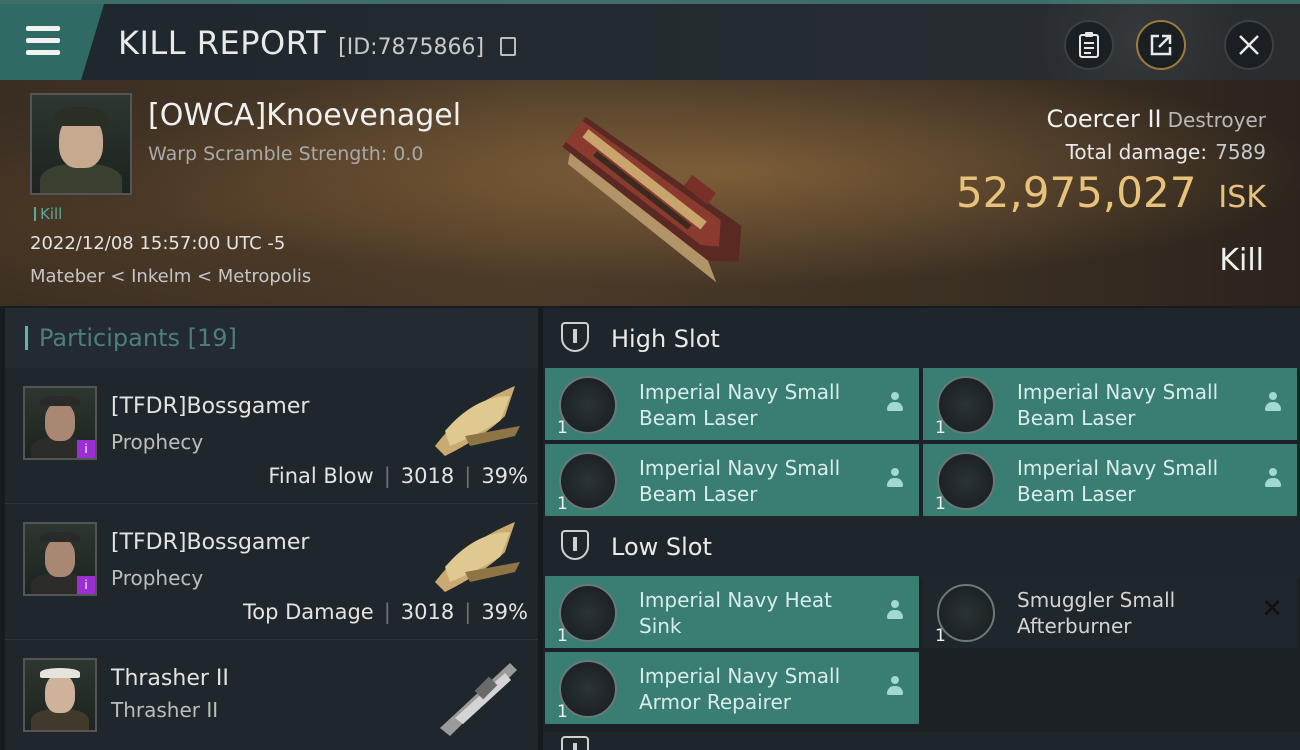 This screenshot has height=750, width=1300. Describe the element at coordinates (271, 695) in the screenshot. I see `participant-row: Thrasher II Thrasher II` at that location.